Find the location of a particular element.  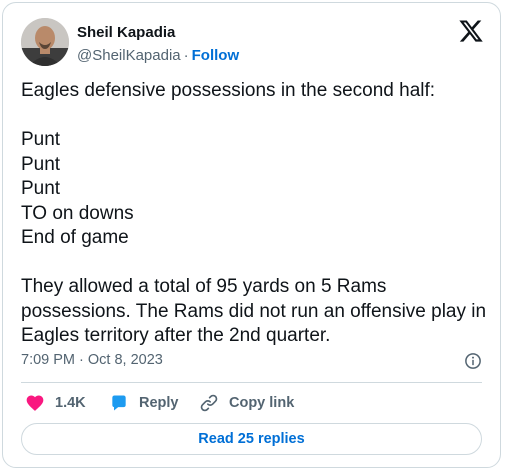

tweet-header: Sheil Kapadia @SheilKapadia · Follow is located at coordinates (253, 43).